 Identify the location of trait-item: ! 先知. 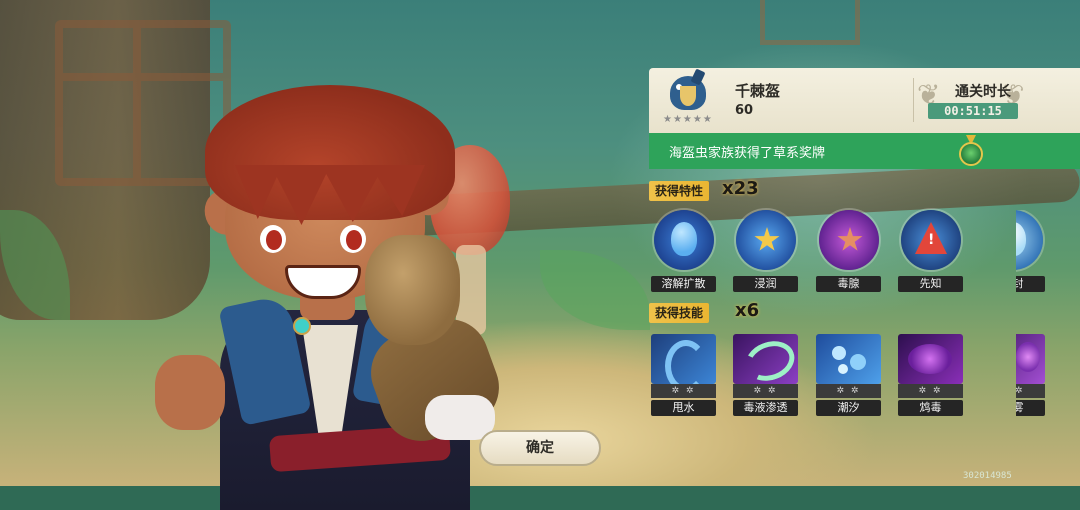
(930, 251).